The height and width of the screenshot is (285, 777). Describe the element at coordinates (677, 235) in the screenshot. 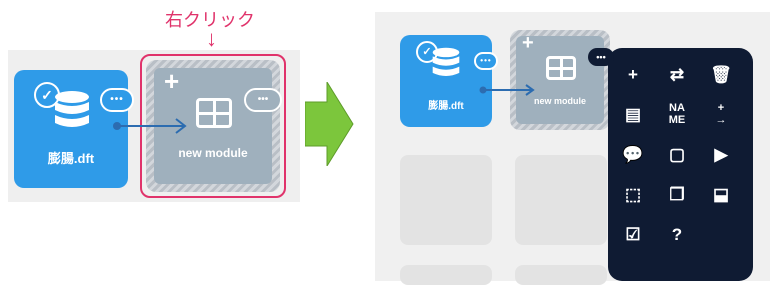

I see `help-icon: ?` at that location.